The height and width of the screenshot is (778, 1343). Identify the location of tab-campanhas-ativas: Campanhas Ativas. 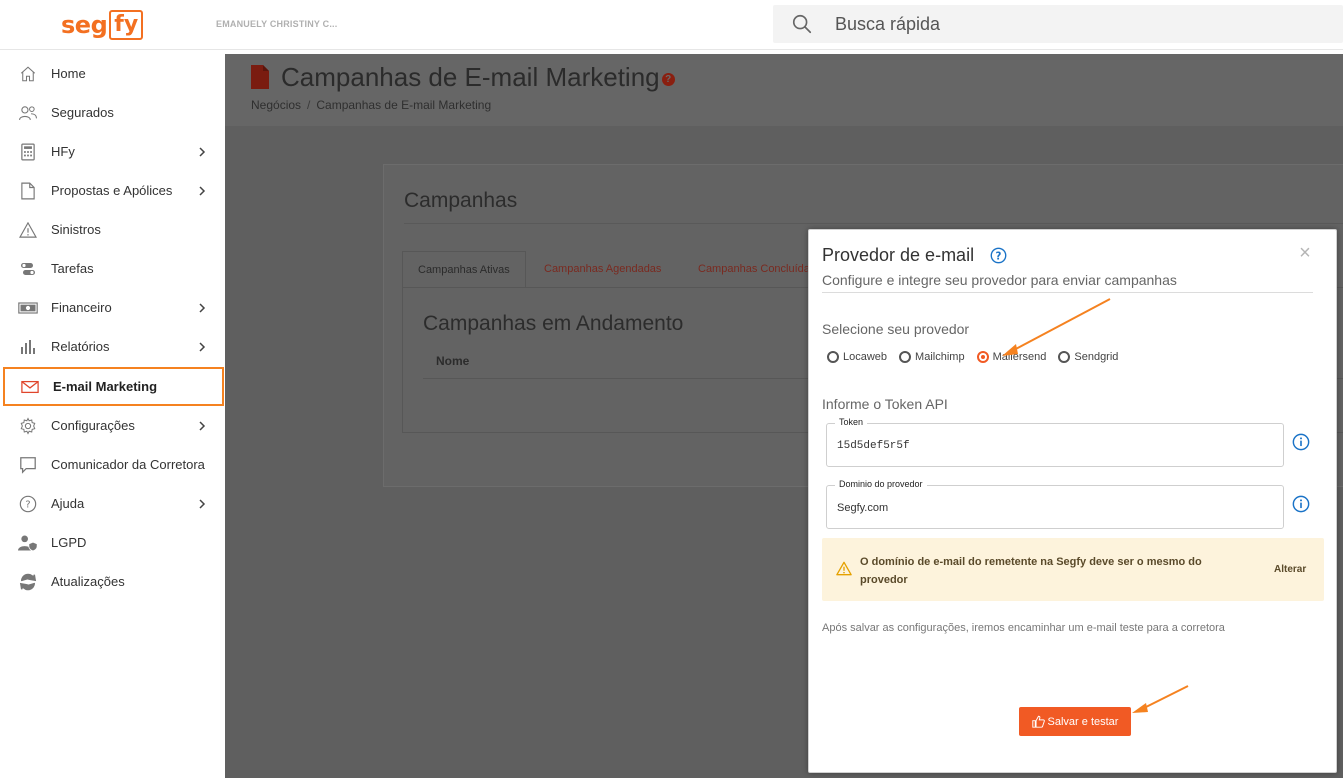
(464, 269).